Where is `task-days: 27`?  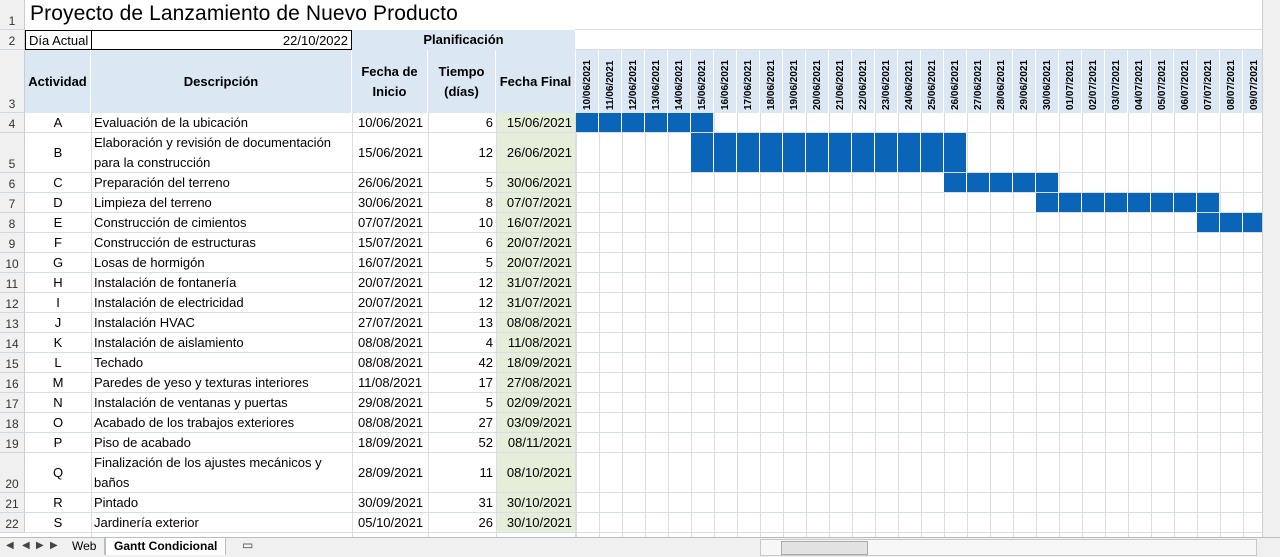 task-days: 27 is located at coordinates (462, 423).